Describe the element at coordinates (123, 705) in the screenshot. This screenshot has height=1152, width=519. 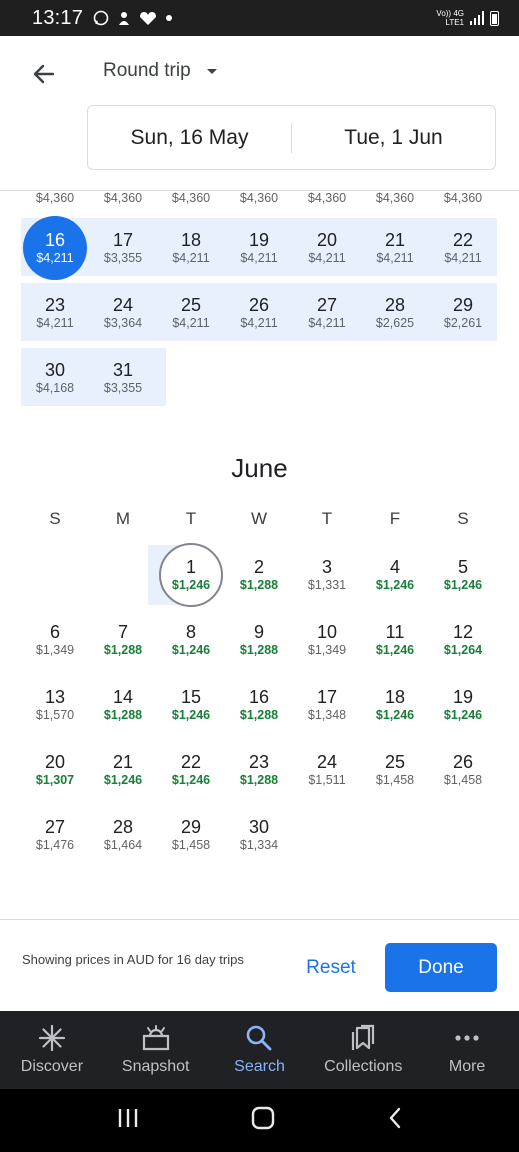
I see `calendar-day: 14 $1,288` at that location.